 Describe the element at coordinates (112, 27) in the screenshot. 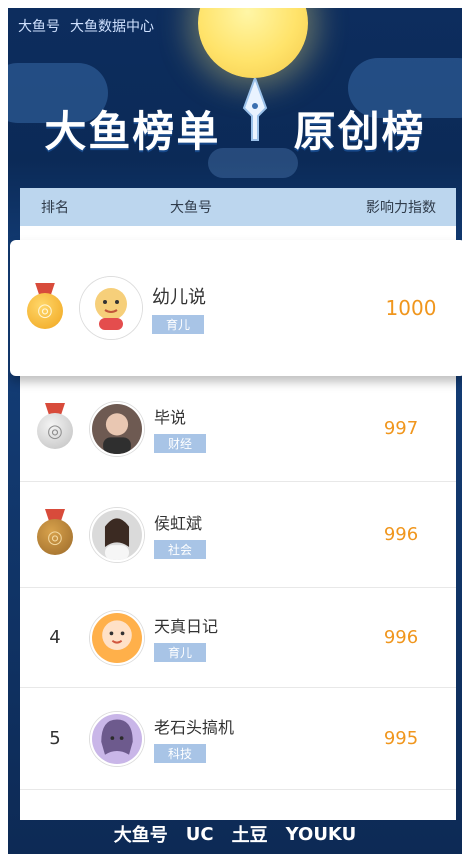

I see `data-center-logo: 大鱼数据中心` at that location.